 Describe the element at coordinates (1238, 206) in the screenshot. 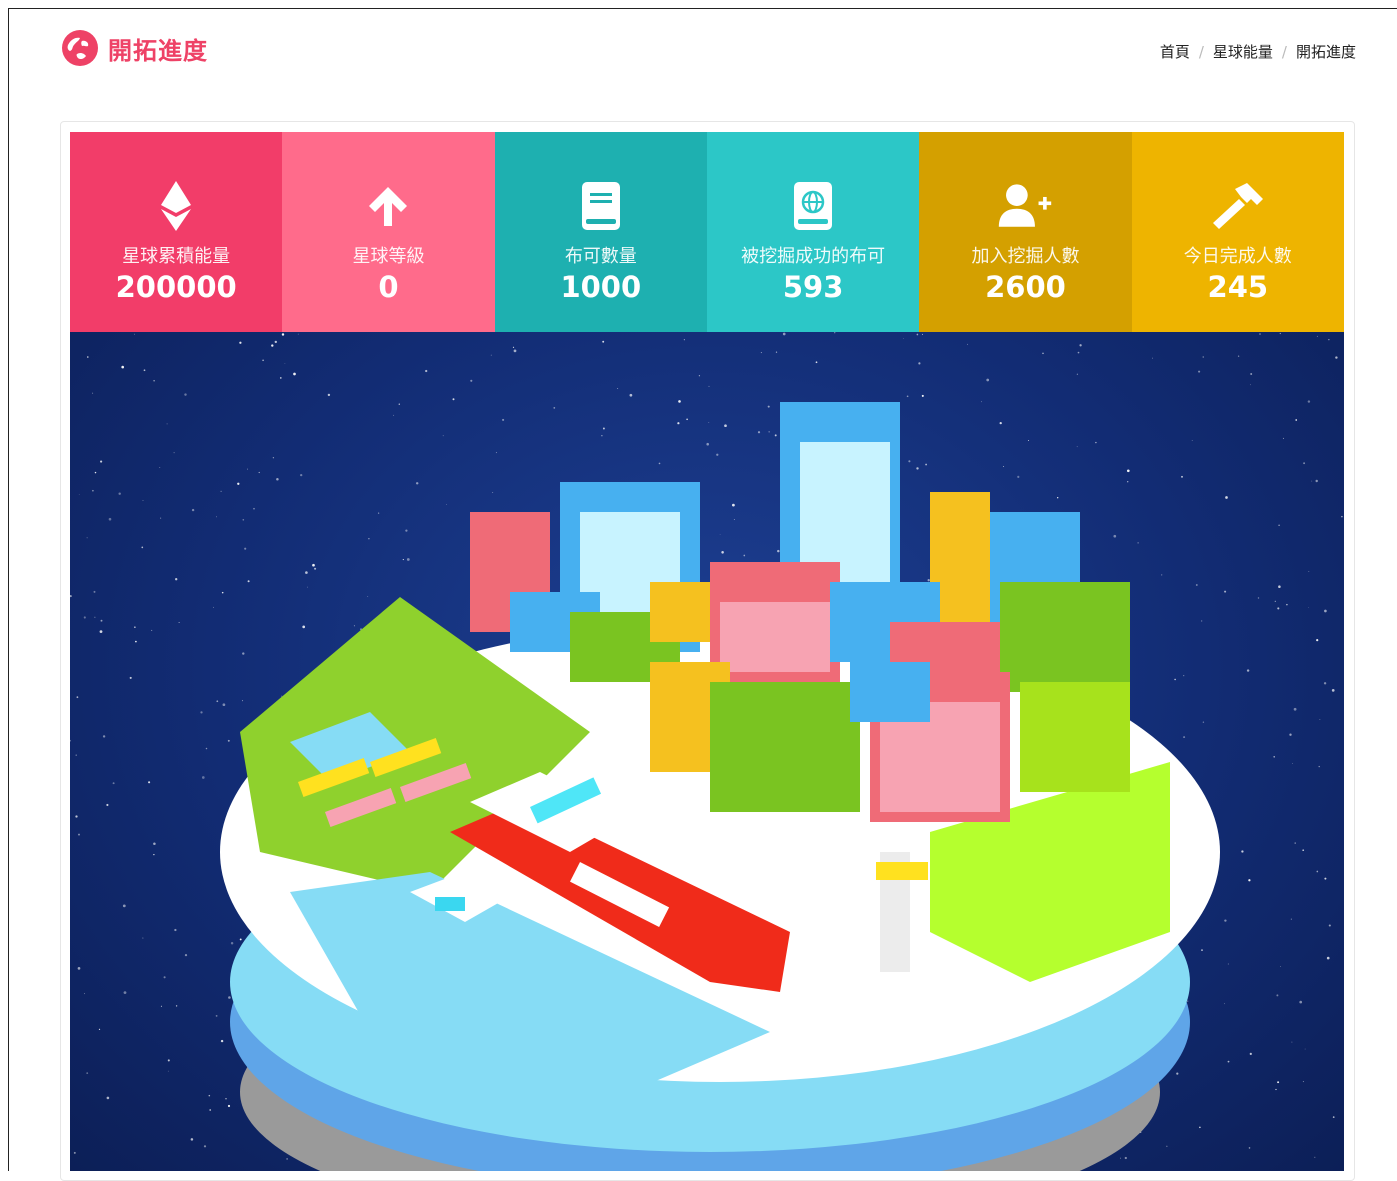

I see `hammer-icon` at that location.